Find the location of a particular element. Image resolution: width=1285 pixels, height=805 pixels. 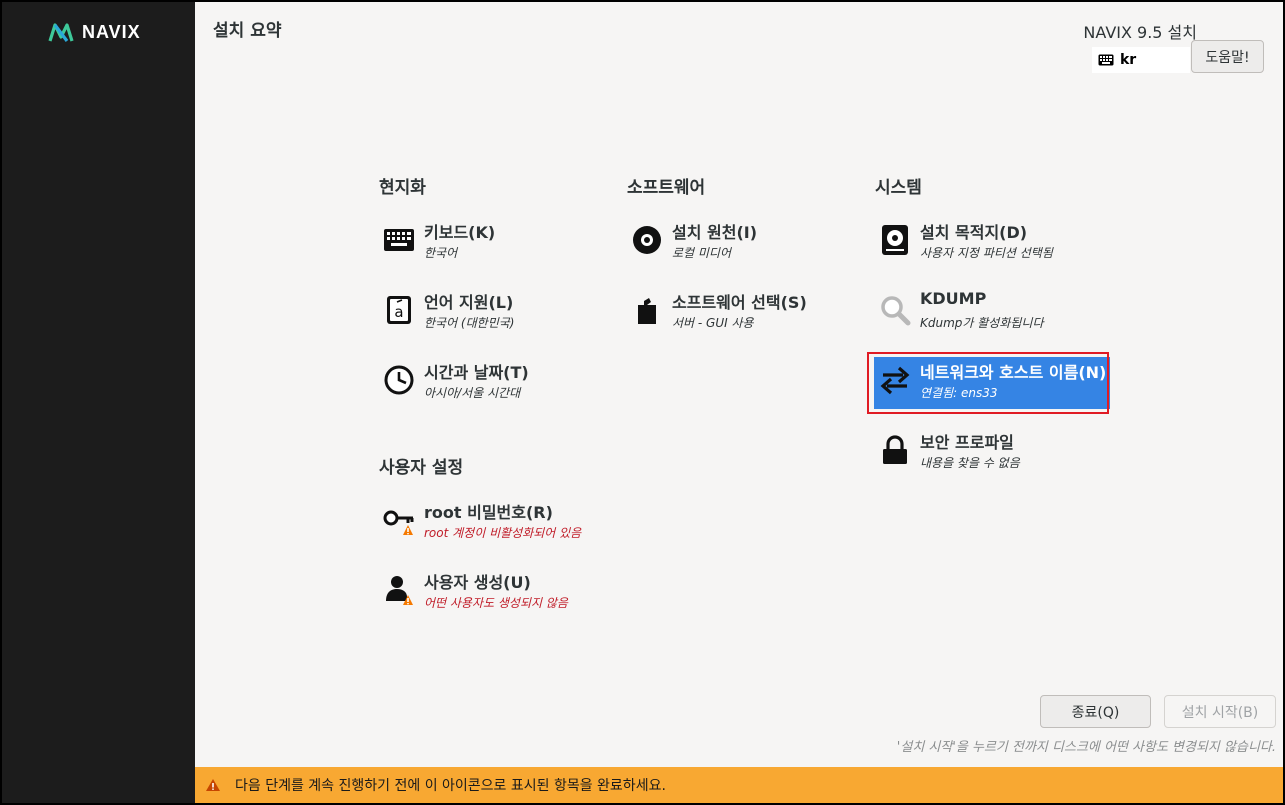

section-localization: 현지화 is located at coordinates (402, 188).